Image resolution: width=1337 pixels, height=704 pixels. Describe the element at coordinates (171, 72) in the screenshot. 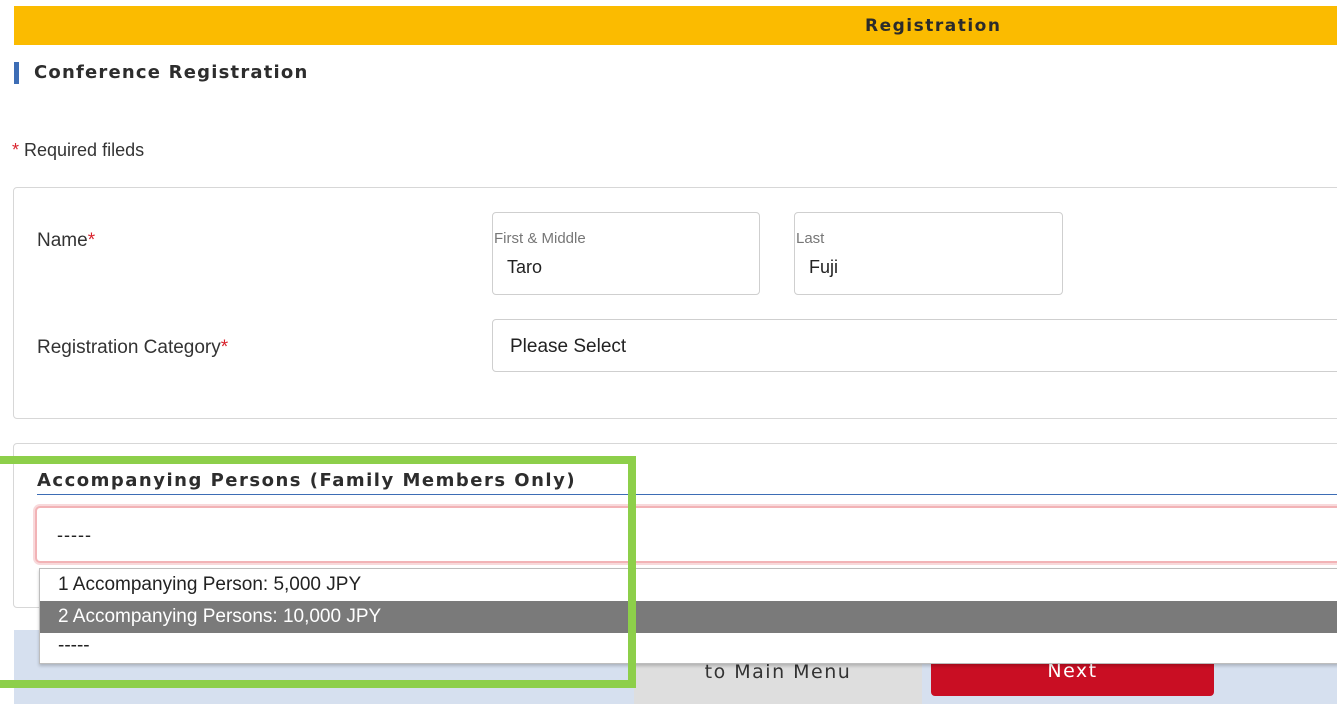

I see `section-title: Conference Registration` at that location.